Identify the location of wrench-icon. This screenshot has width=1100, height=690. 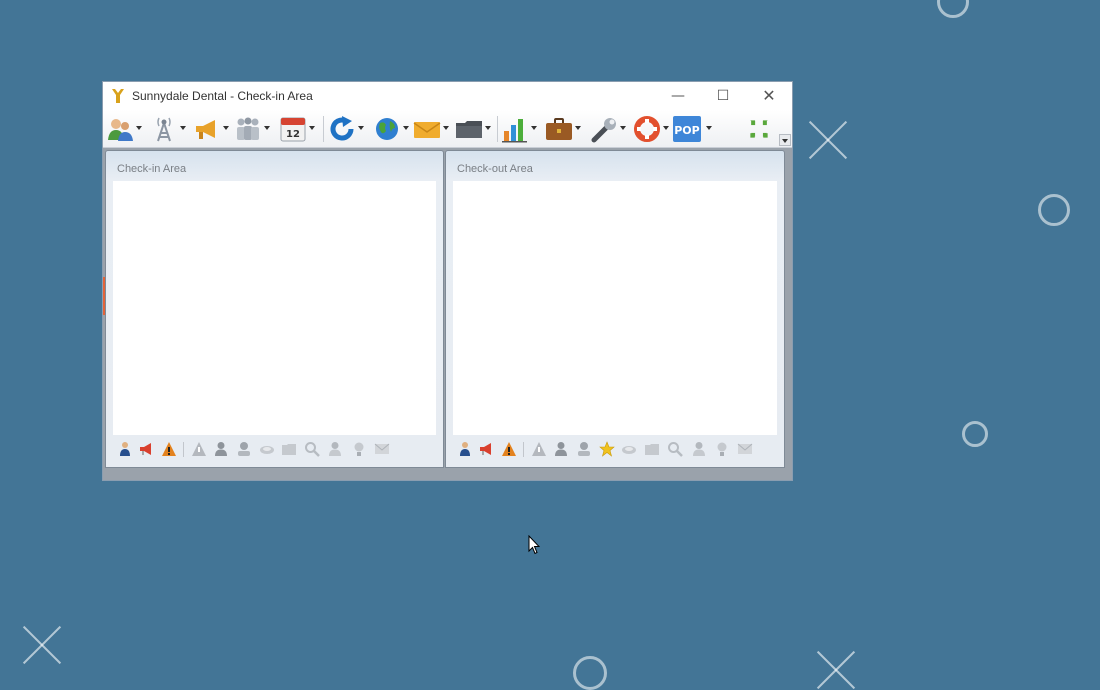
(603, 130).